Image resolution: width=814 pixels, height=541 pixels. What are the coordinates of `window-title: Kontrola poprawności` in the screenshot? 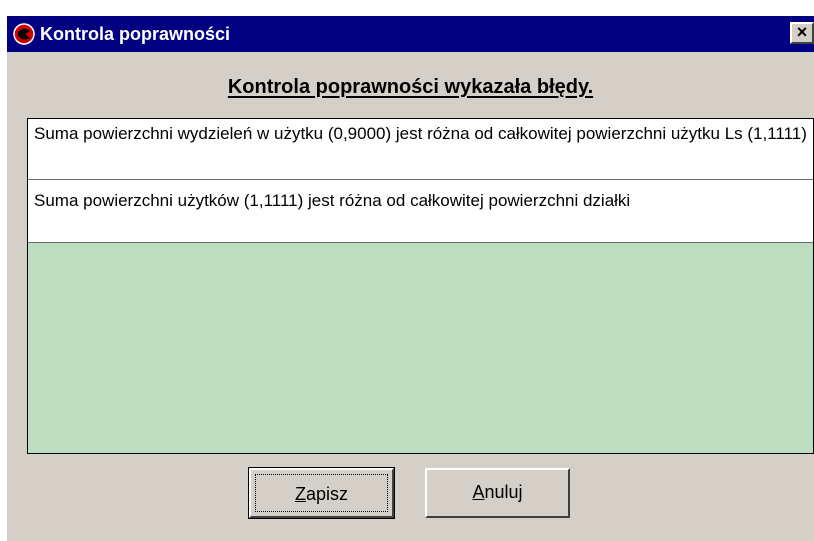 It's located at (135, 34).